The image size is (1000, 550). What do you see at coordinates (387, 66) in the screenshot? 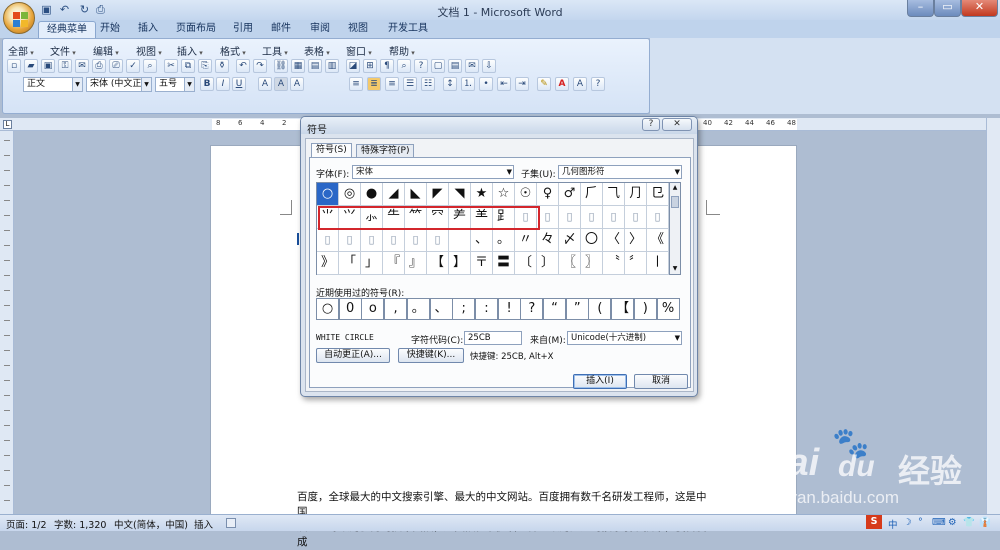
I see `show-hide-icon: ¶` at bounding box center [387, 66].